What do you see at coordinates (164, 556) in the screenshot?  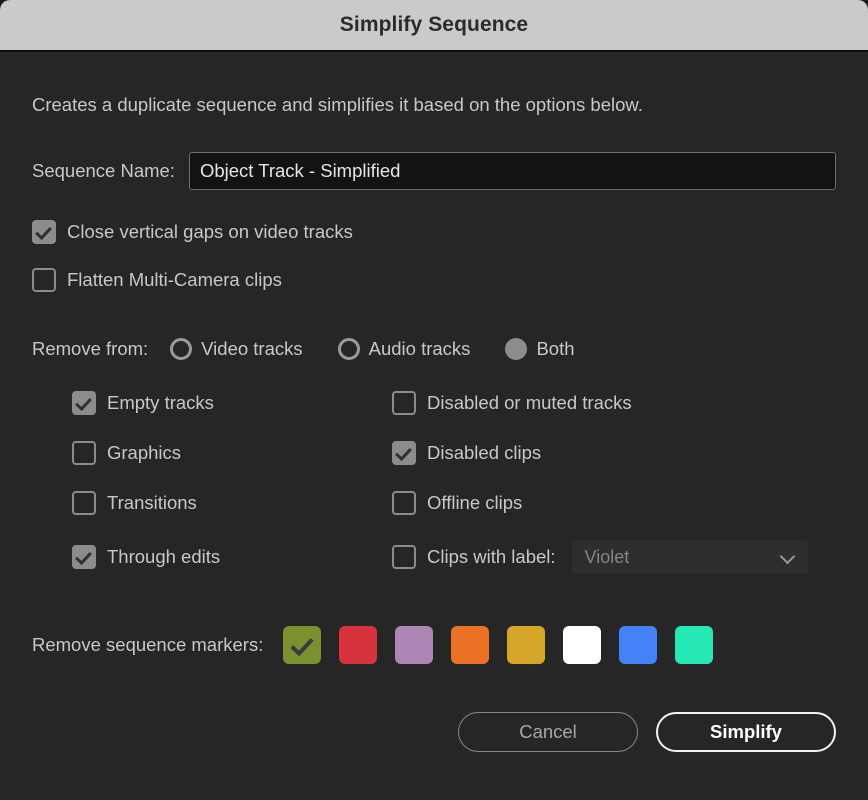 I see `checkbox-label: Through edits` at bounding box center [164, 556].